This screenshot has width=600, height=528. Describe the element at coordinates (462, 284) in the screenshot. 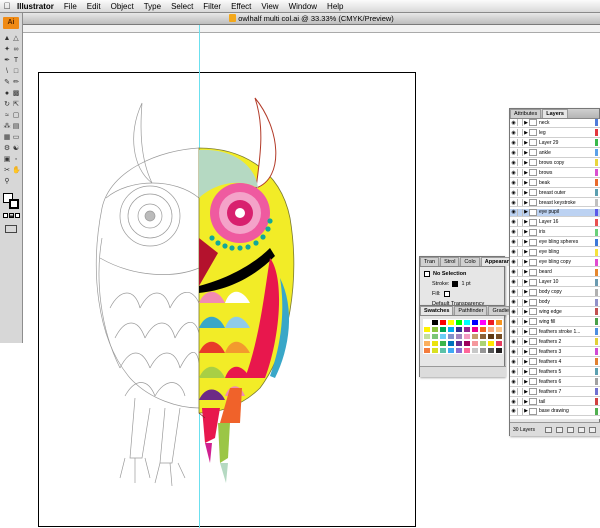

I see `stroke-row: Stroke: 1 pt` at that location.